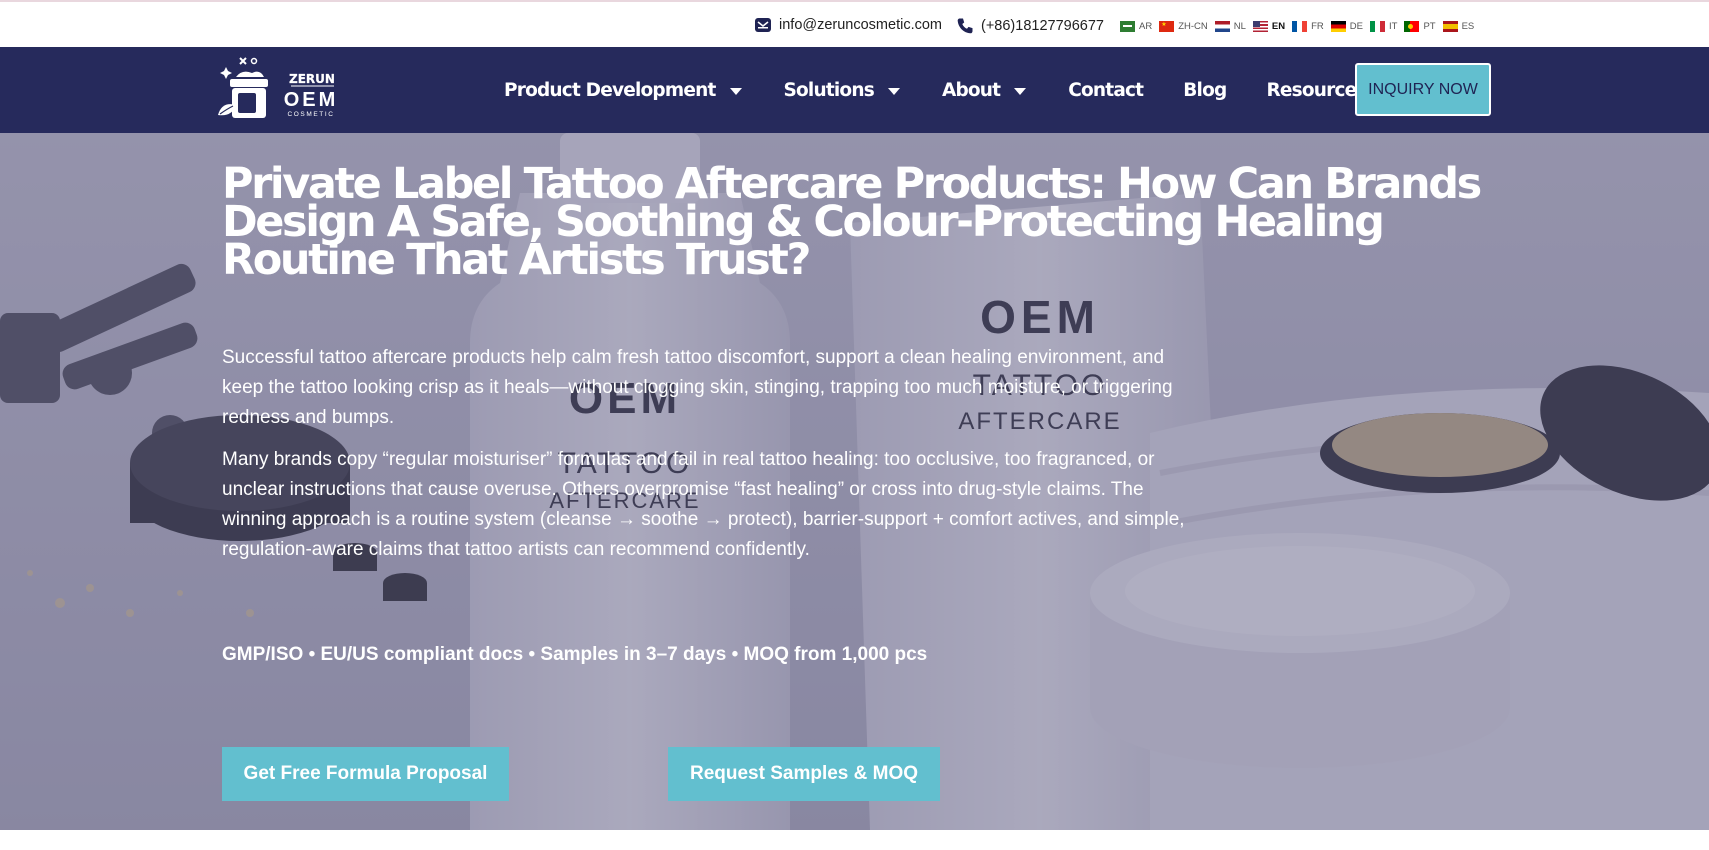 Image resolution: width=1709 pixels, height=850 pixels. I want to click on email-link: info@zeruncosmetic.com, so click(848, 25).